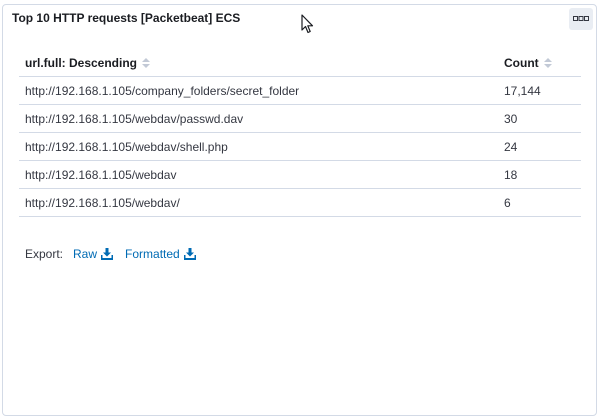 The image size is (600, 416). I want to click on url-cell: http://192.168.1.105/webdav/, so click(258, 202).